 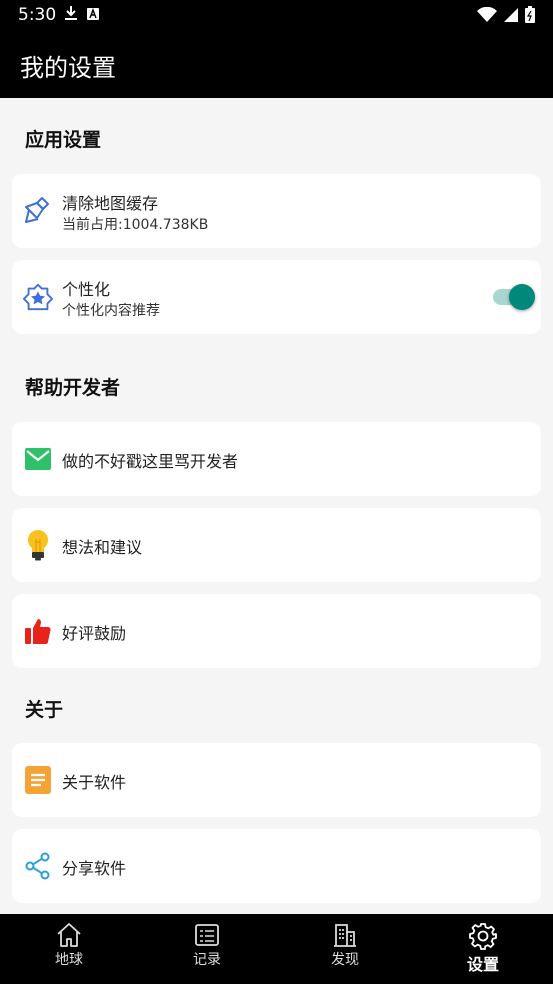 What do you see at coordinates (38, 780) in the screenshot?
I see `document-icon` at bounding box center [38, 780].